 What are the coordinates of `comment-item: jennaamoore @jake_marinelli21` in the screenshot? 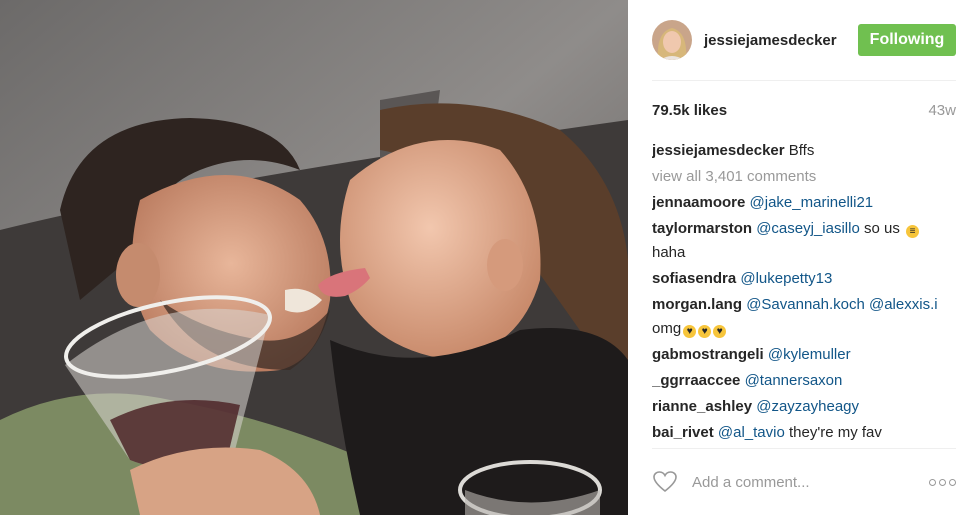 It's located at (804, 203).